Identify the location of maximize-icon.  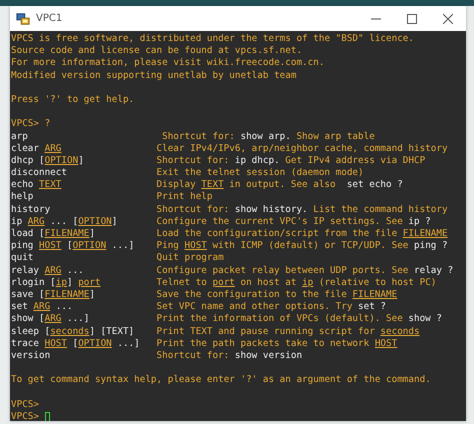
(412, 19).